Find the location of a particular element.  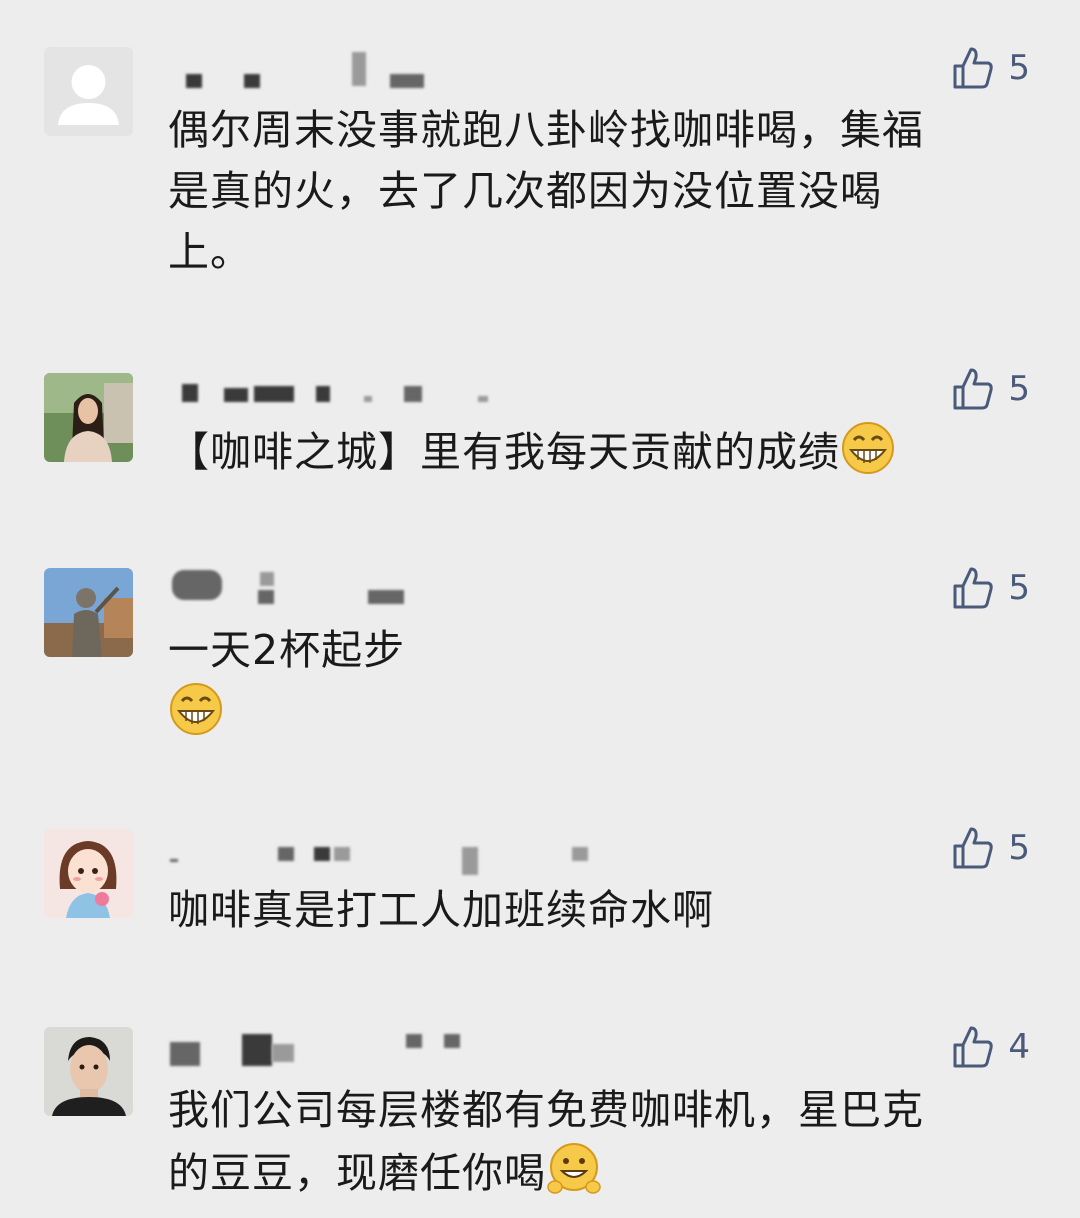

default-avatar-icon is located at coordinates (88, 91).